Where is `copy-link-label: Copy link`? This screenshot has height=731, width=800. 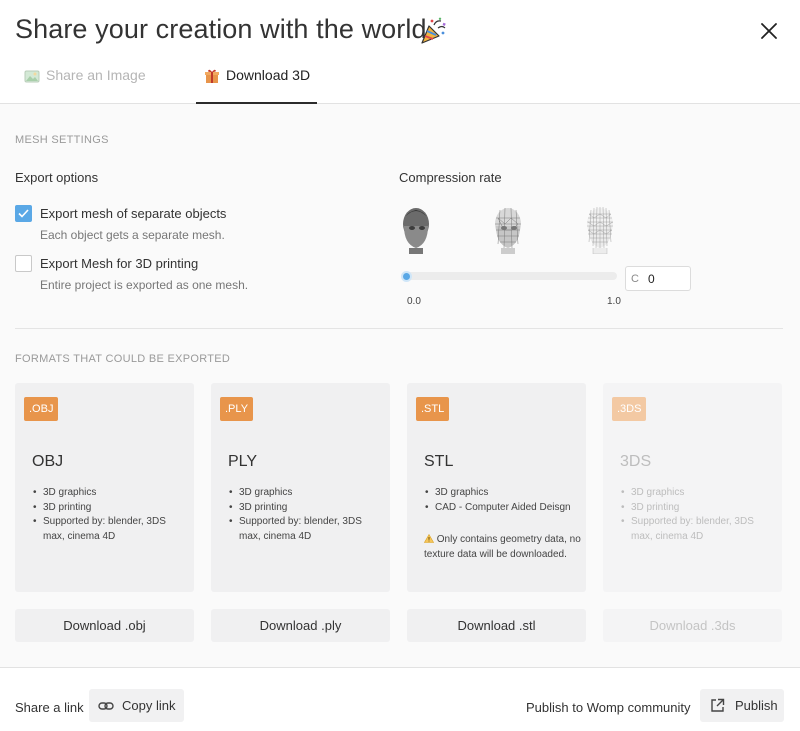 copy-link-label: Copy link is located at coordinates (149, 705).